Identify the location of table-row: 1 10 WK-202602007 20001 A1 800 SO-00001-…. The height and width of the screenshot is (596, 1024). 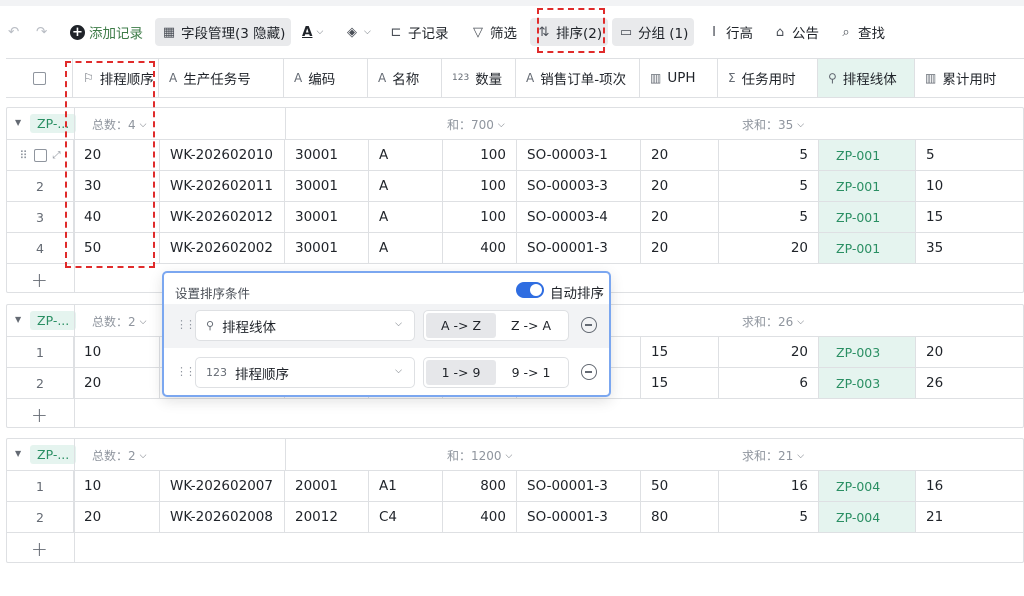
(515, 486).